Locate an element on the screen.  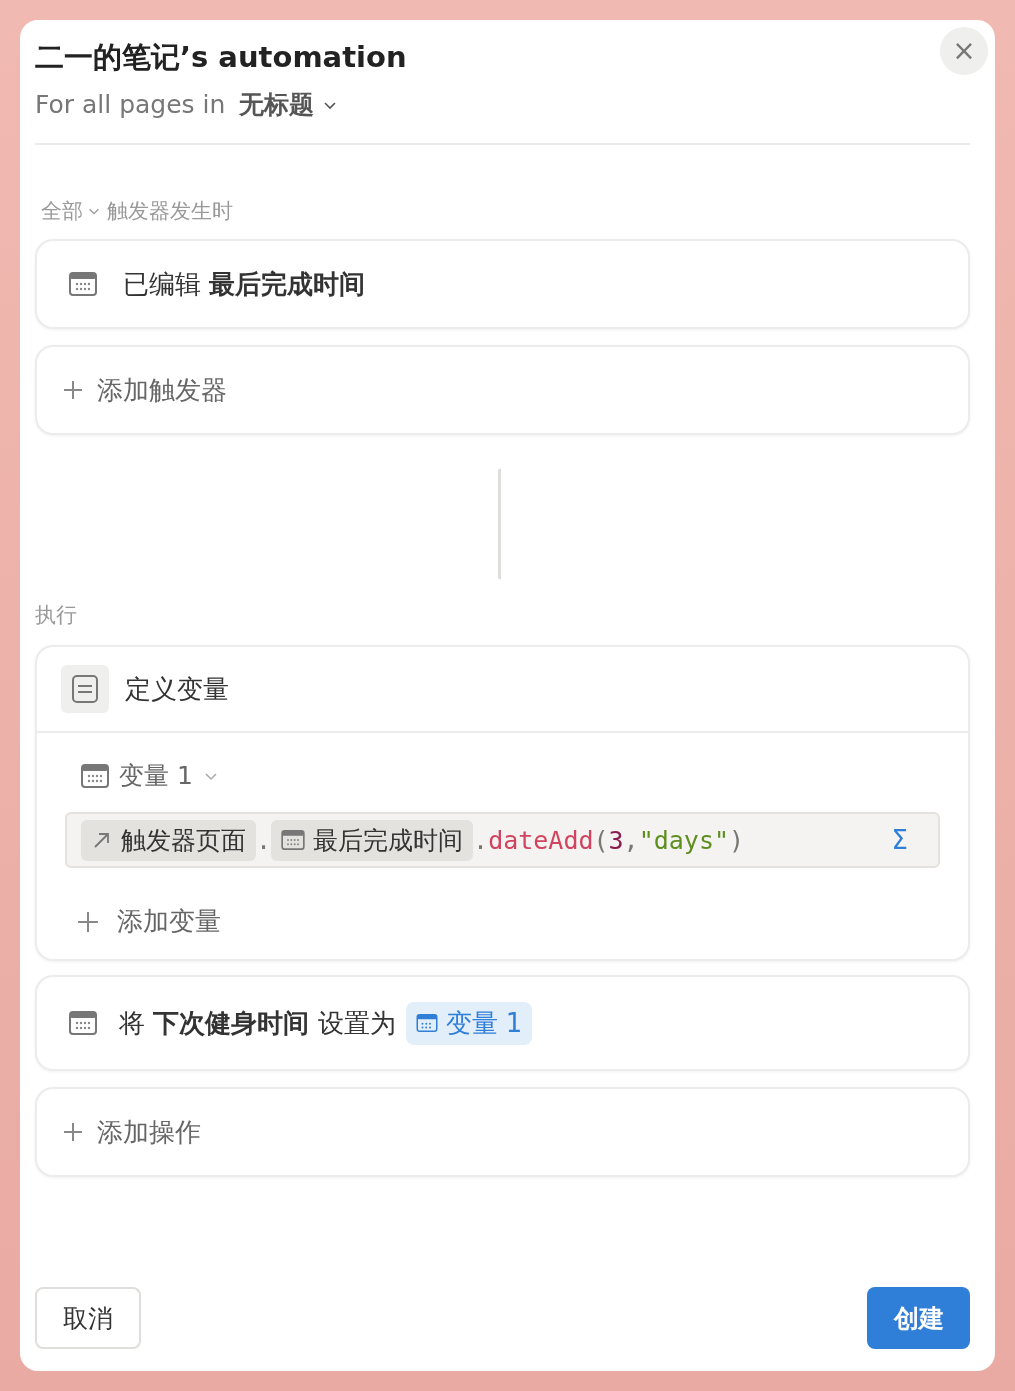
section-label: 触发器发生时 is located at coordinates (170, 211).